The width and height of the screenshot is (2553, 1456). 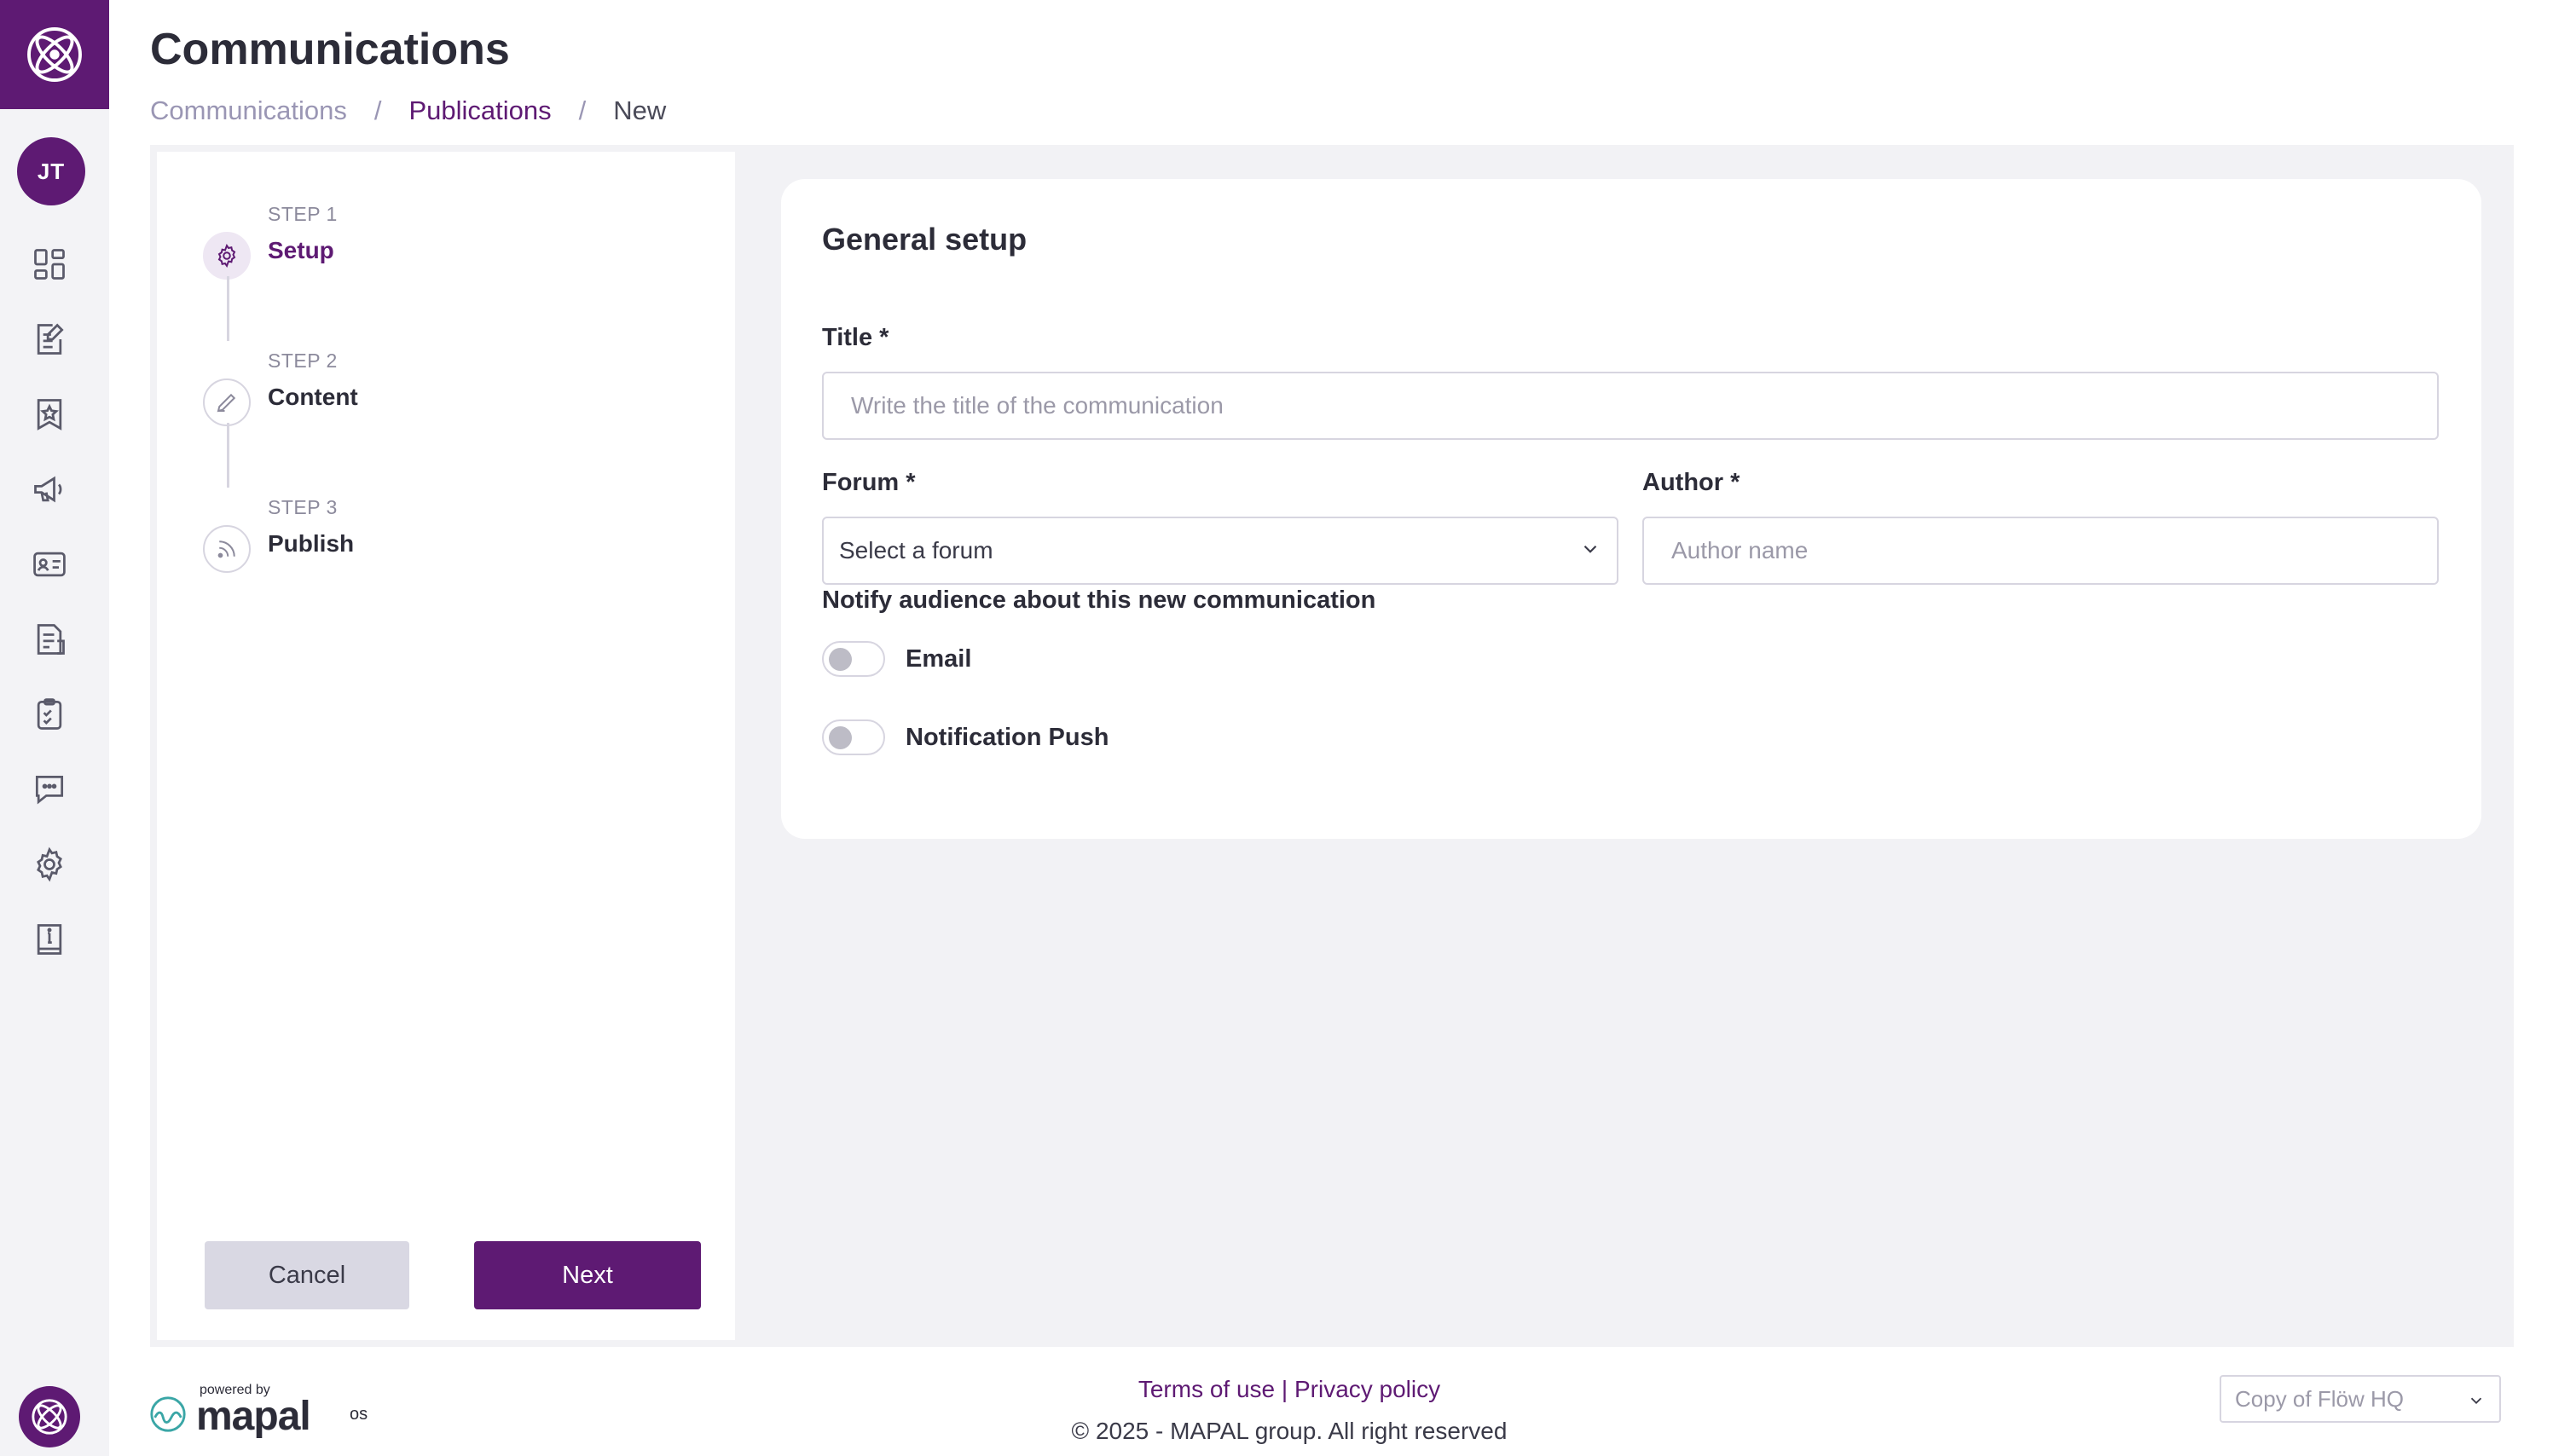 What do you see at coordinates (303, 361) in the screenshot?
I see `step-number: STEP 2` at bounding box center [303, 361].